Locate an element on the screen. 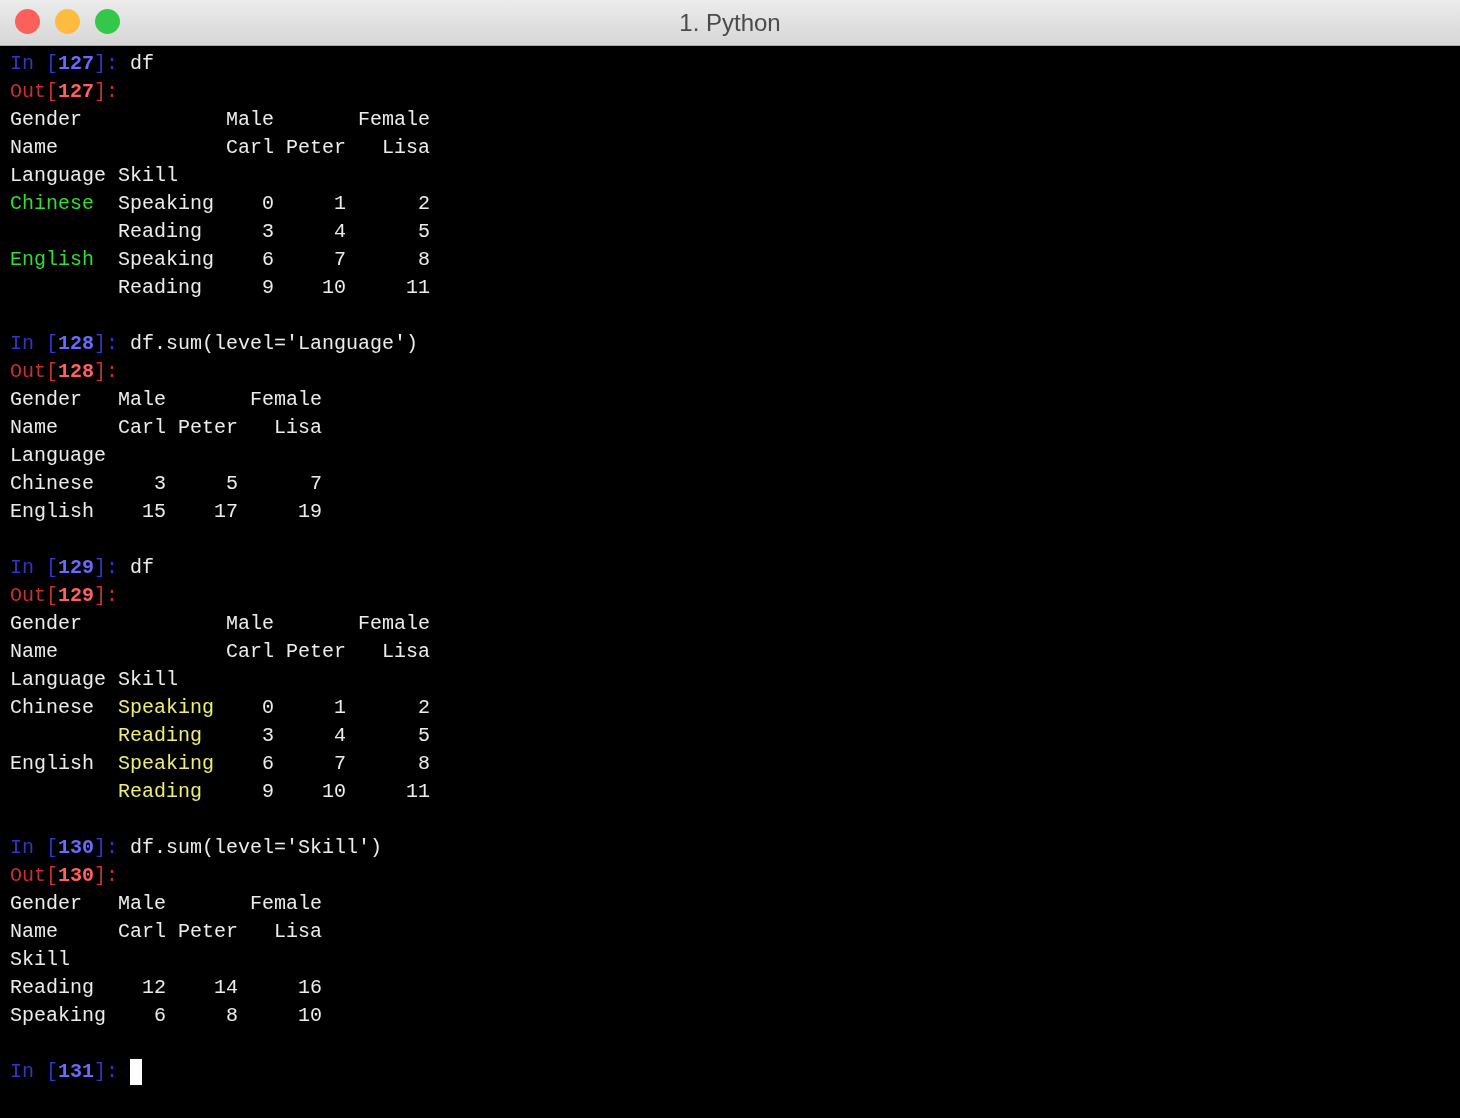 This screenshot has width=1460, height=1118. output-text: Chinese 3 5 7 is located at coordinates (166, 484).